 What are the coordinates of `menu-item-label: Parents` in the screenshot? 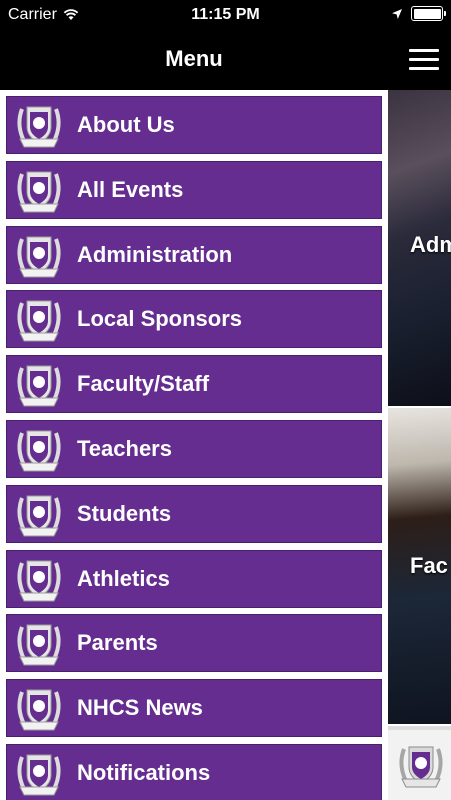 It's located at (117, 643).